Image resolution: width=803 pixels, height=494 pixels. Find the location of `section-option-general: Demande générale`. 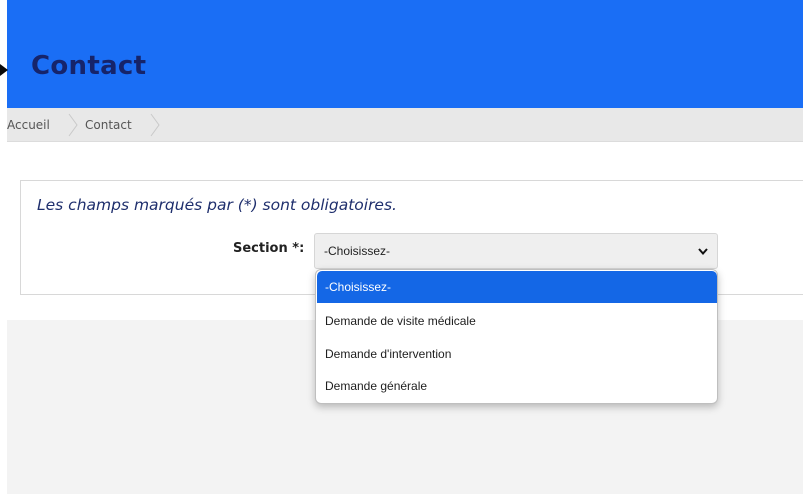

section-option-general: Demande générale is located at coordinates (517, 386).